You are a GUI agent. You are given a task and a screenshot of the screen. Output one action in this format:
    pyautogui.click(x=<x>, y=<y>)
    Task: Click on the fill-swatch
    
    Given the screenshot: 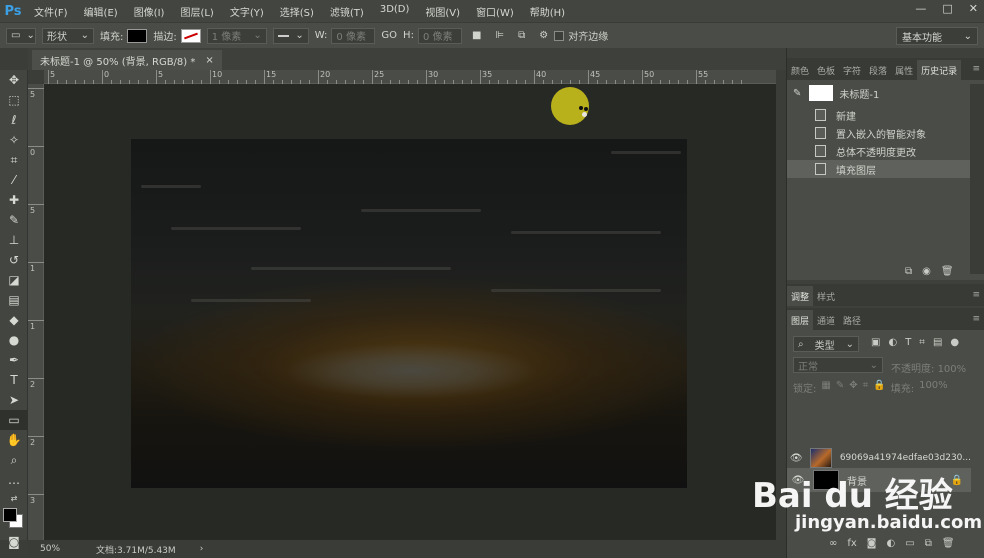 What is the action you would take?
    pyautogui.click(x=137, y=35)
    